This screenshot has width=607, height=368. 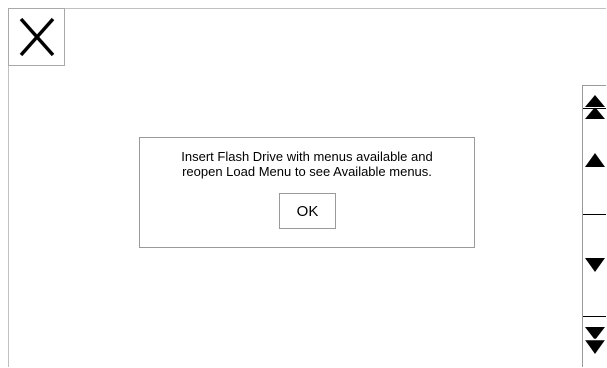 I want to click on scrollbar, so click(x=594, y=226).